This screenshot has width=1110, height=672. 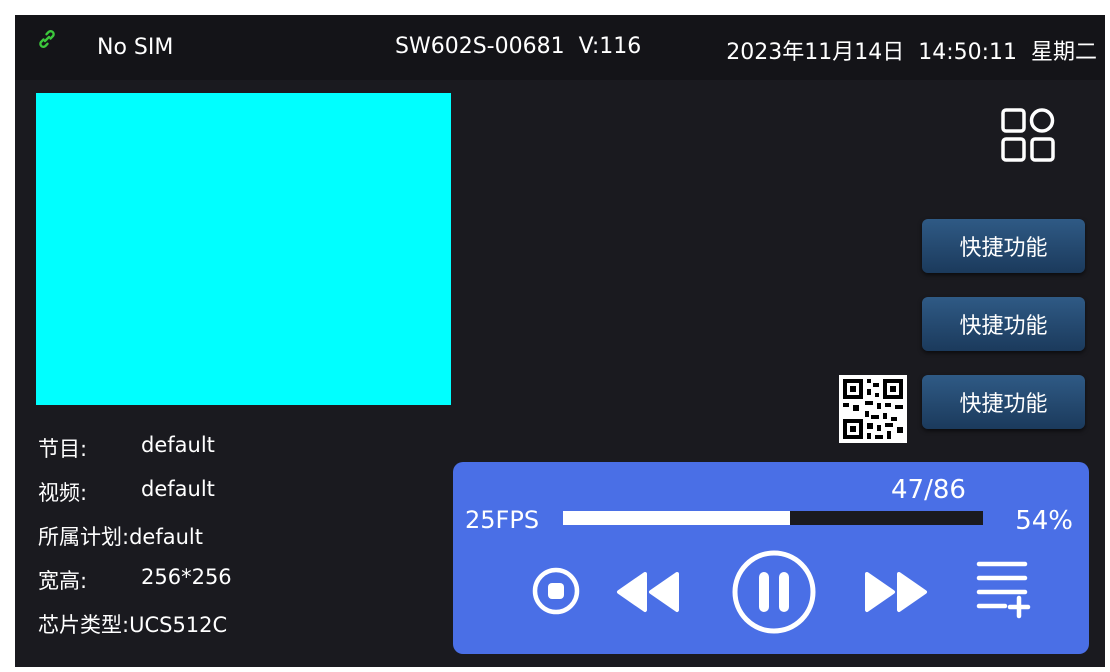 I want to click on program-row: 节目: default, so click(x=126, y=448).